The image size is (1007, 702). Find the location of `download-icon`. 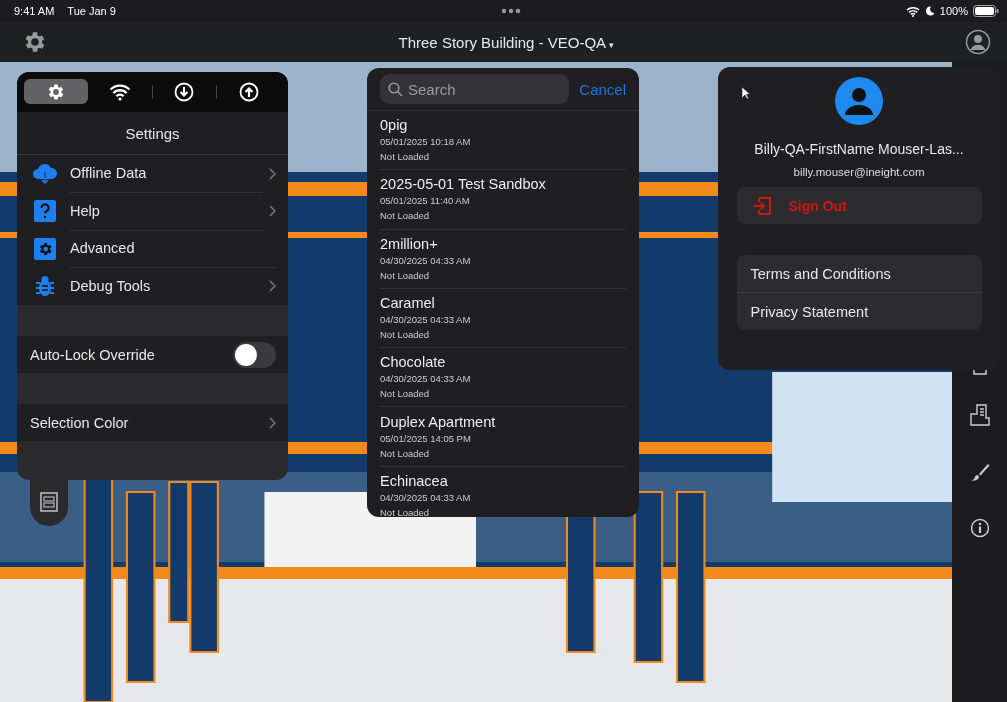

download-icon is located at coordinates (184, 91).